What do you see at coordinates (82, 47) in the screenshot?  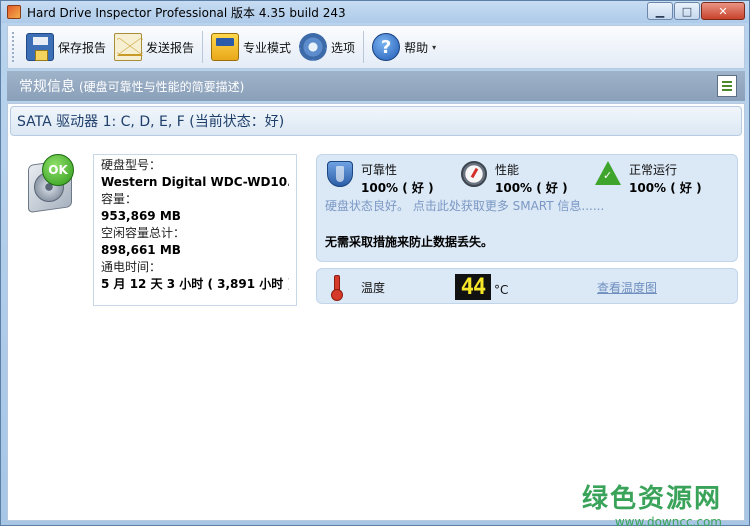 I see `save-report-label: 保存报告` at bounding box center [82, 47].